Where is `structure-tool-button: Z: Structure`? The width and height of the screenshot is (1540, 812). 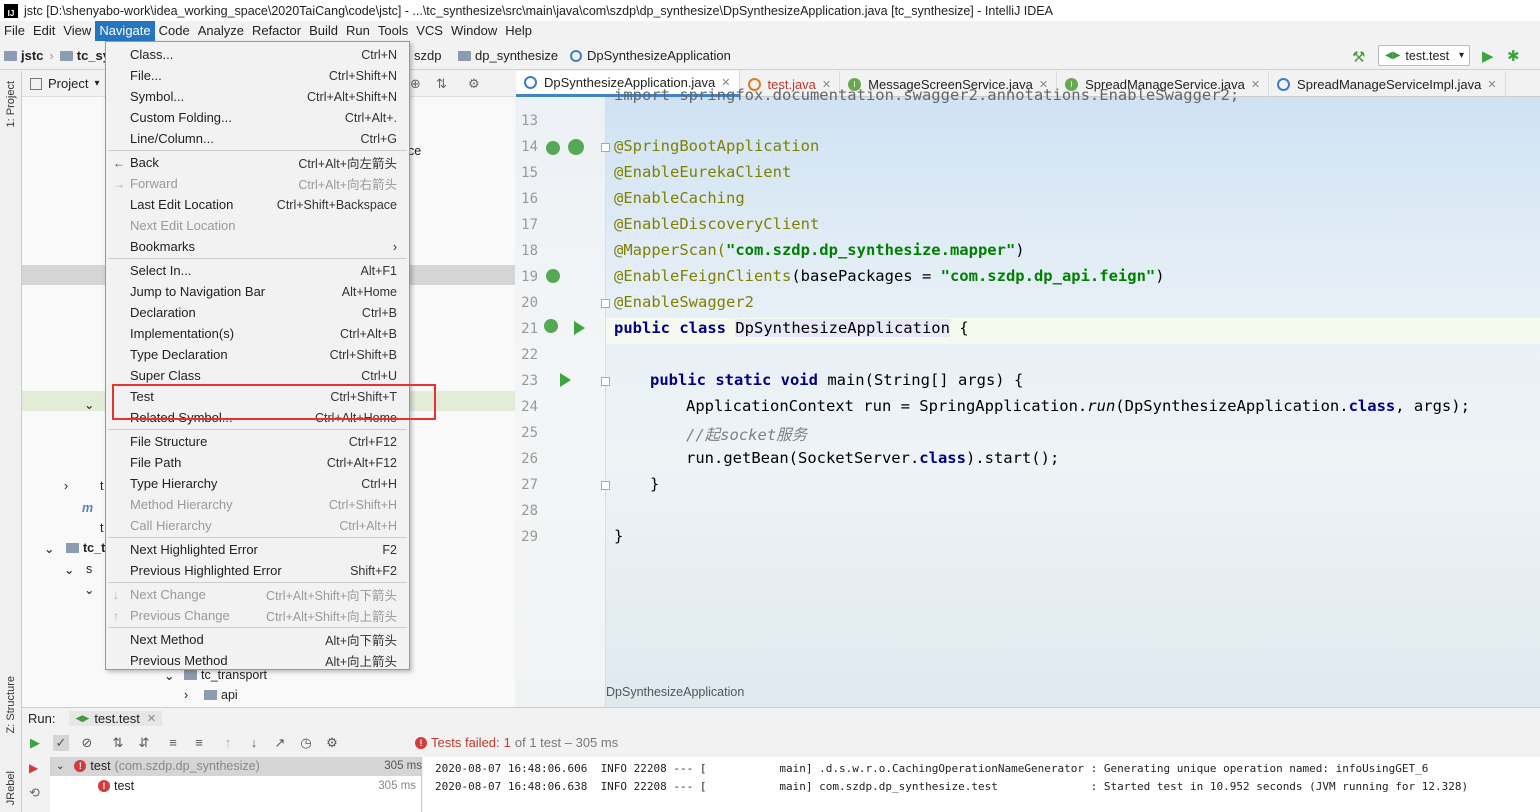
structure-tool-button: Z: Structure is located at coordinates (11, 704).